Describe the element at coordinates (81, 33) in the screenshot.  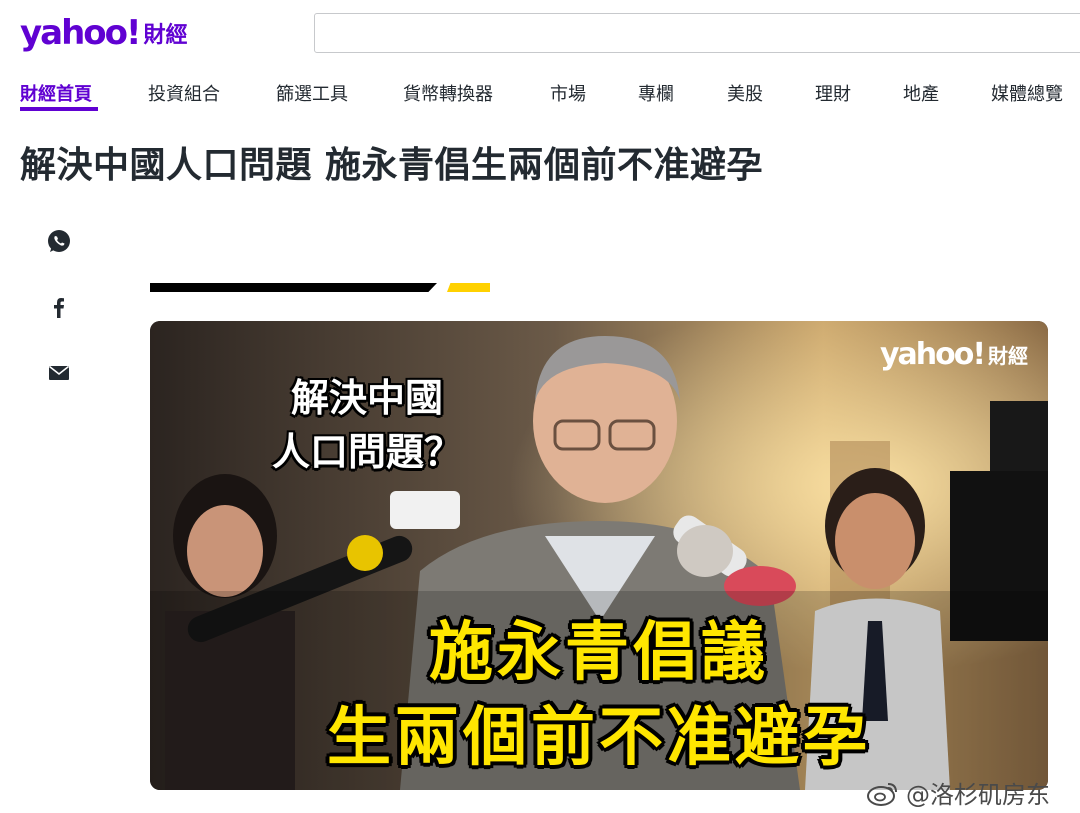
I see `logo-text: yahoo!` at that location.